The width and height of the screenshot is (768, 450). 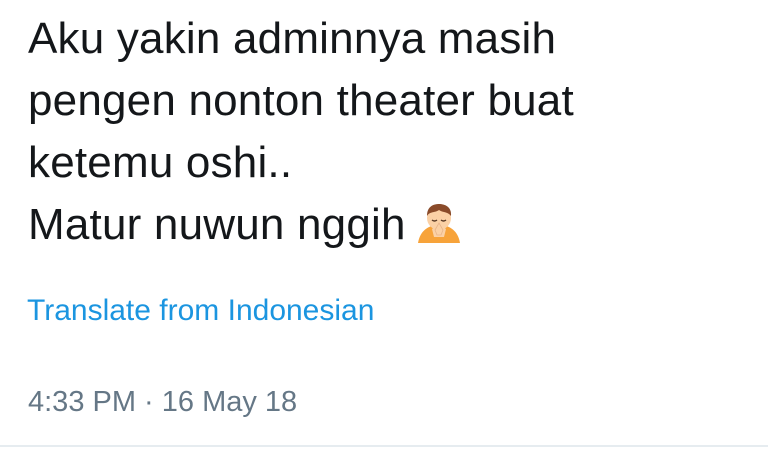 I want to click on tweet-text-line-4: Matur nuwun nggih, so click(x=388, y=225).